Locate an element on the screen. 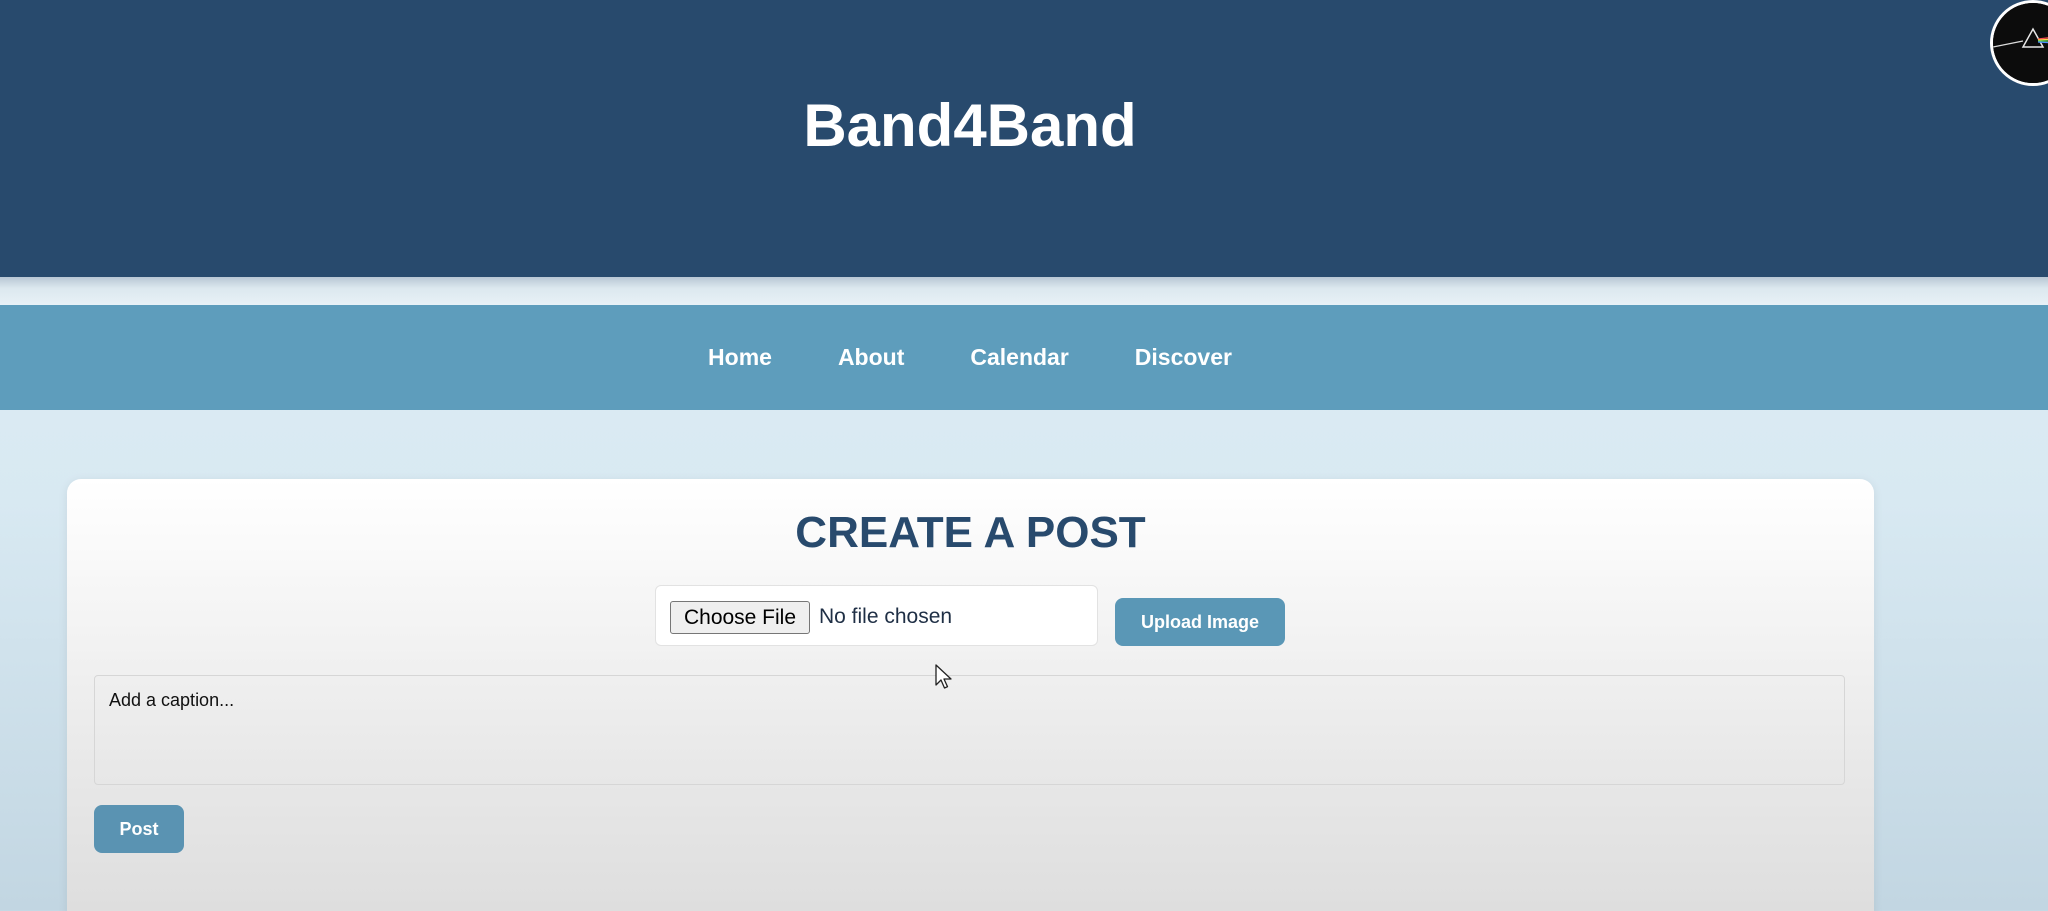  choose-file-button: Choose File is located at coordinates (740, 617).